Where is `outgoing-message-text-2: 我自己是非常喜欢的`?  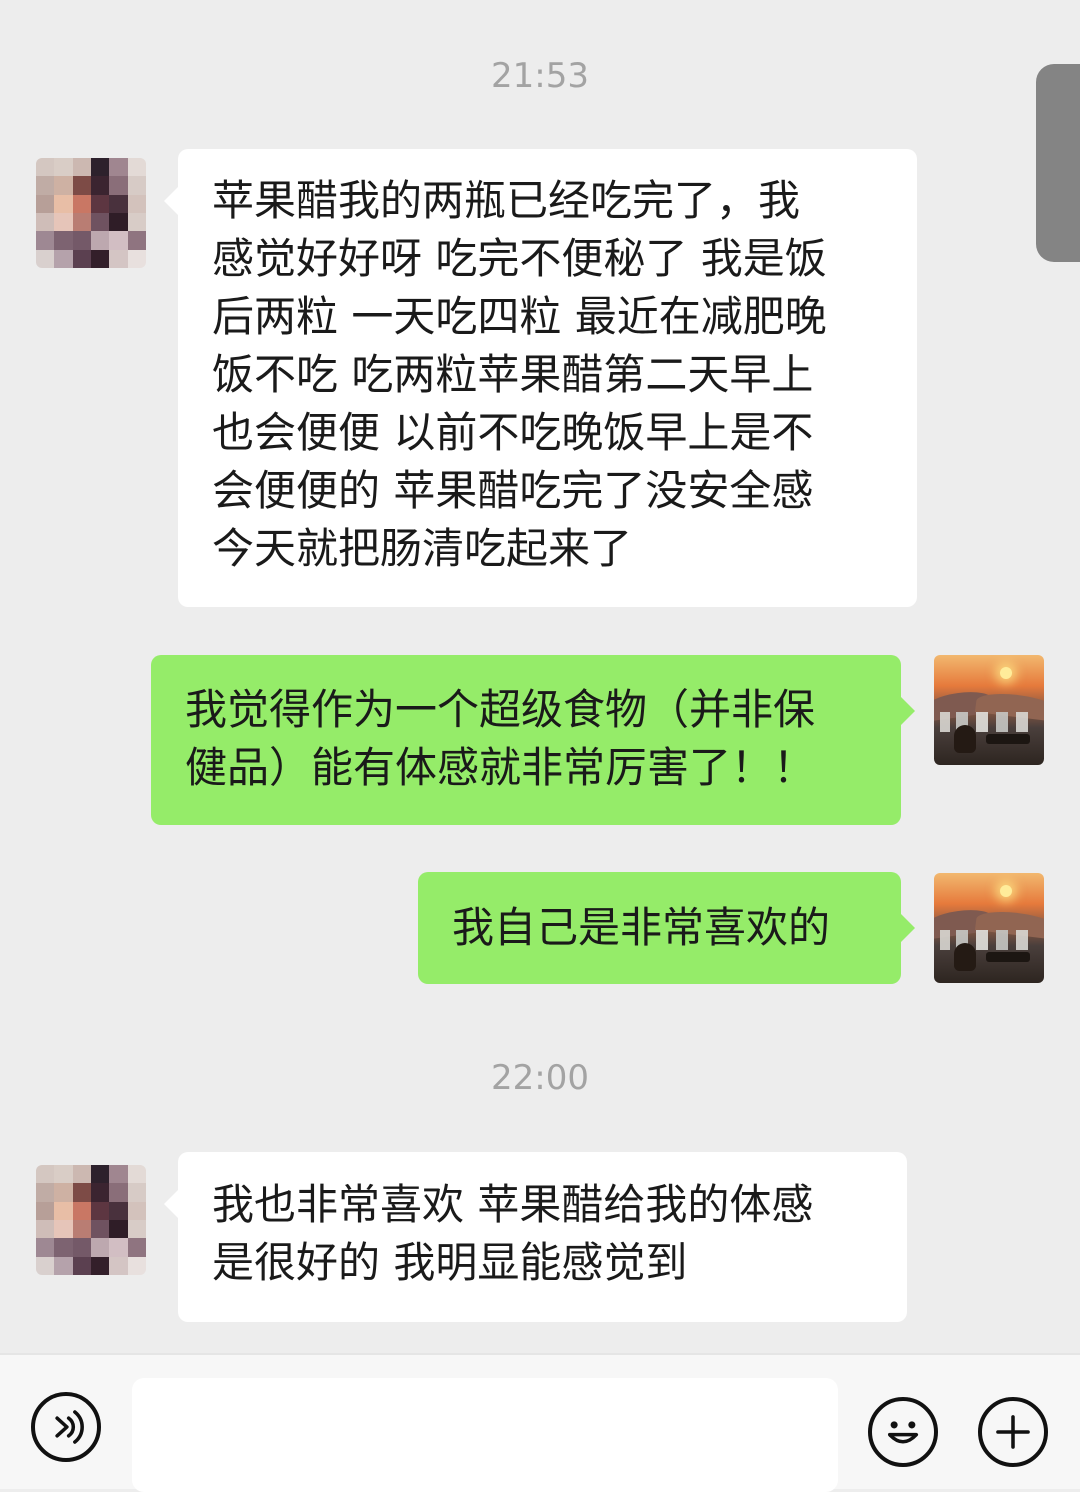 outgoing-message-text-2: 我自己是非常喜欢的 is located at coordinates (641, 927).